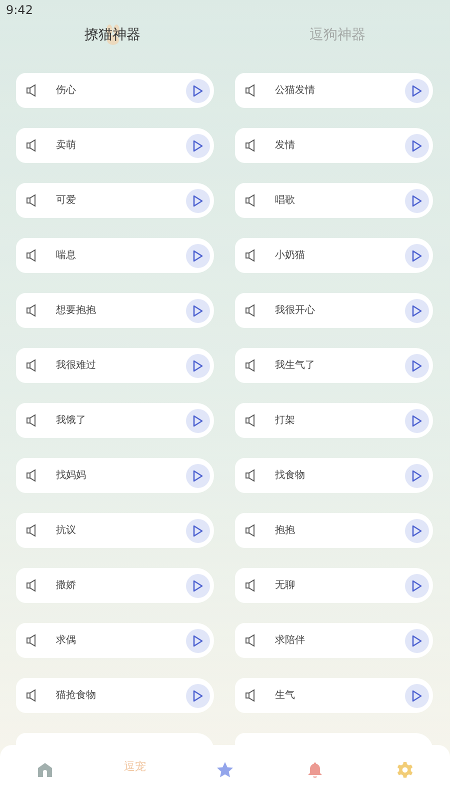 This screenshot has height=800, width=450. Describe the element at coordinates (115, 475) in the screenshot. I see `sound-card: 找妈妈` at that location.